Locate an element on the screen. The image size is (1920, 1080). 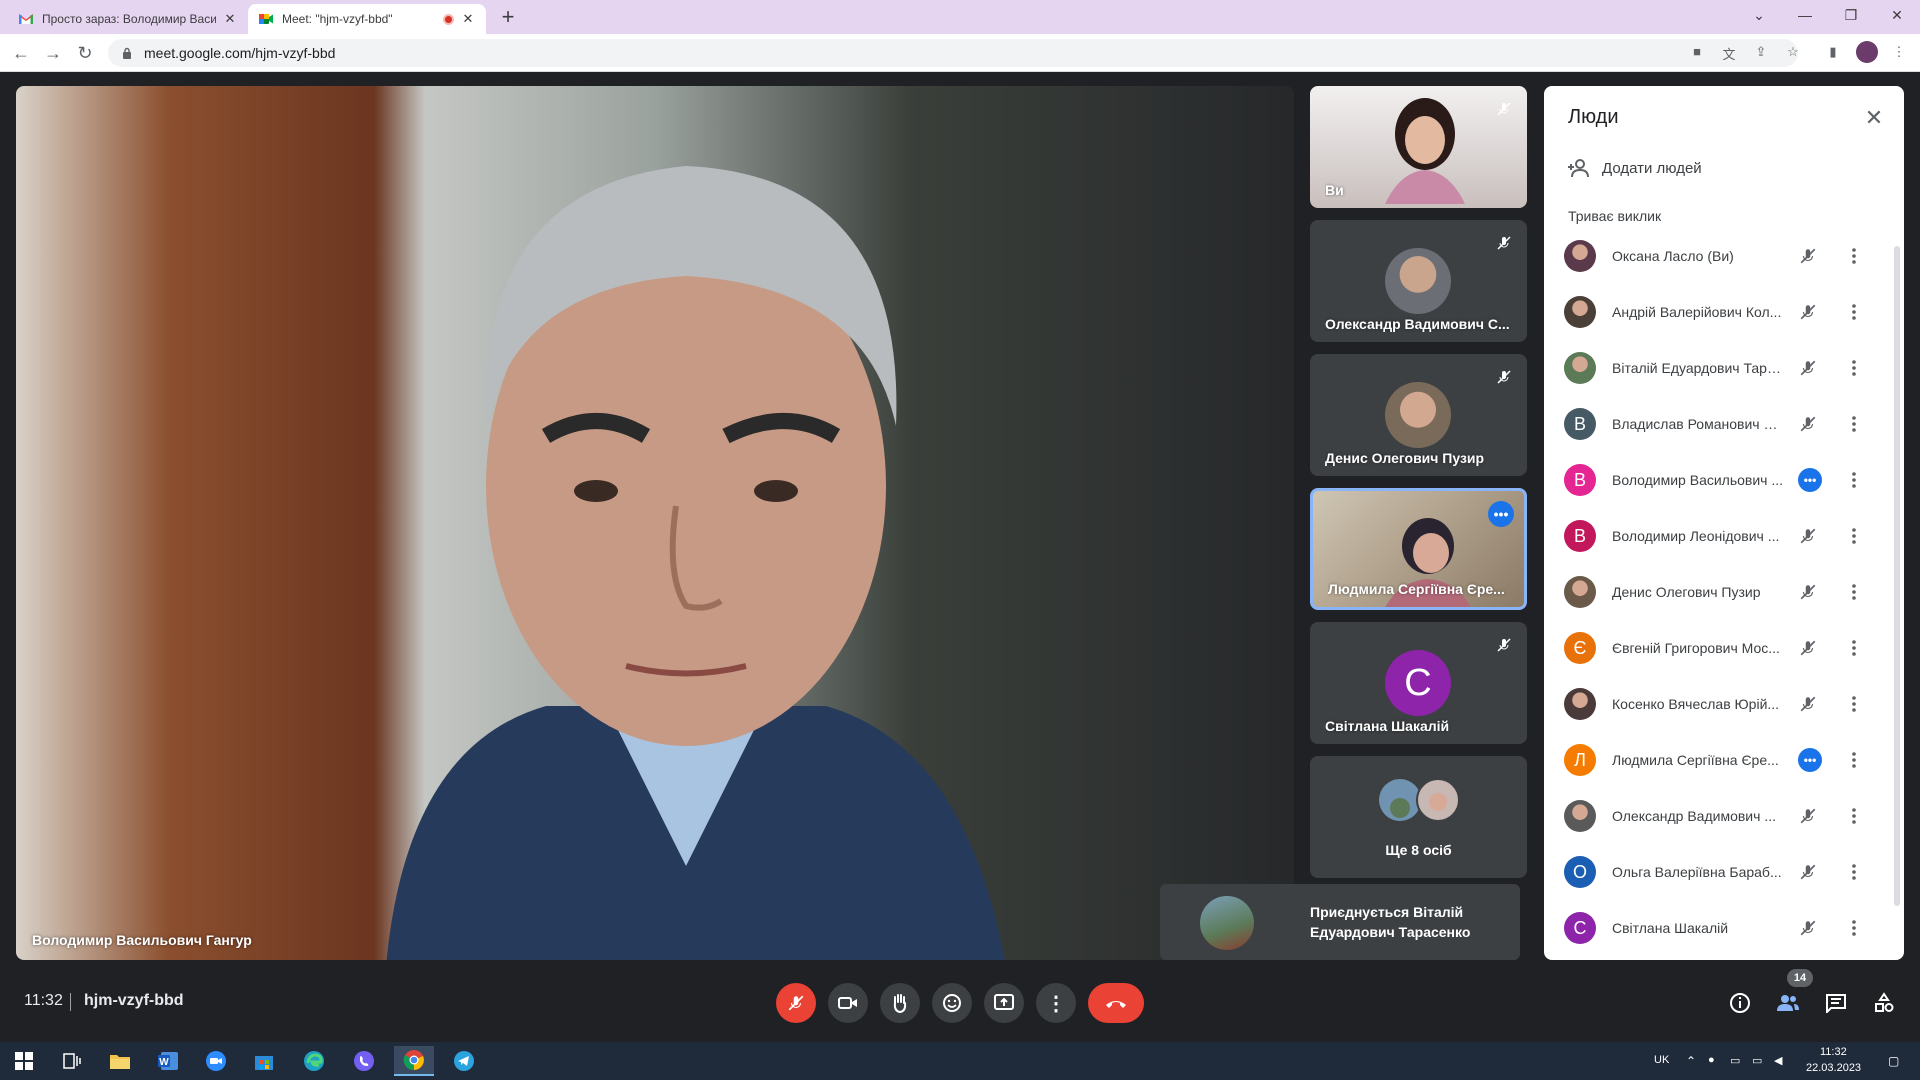
participant-tile-self: Ви is located at coordinates (1418, 147).